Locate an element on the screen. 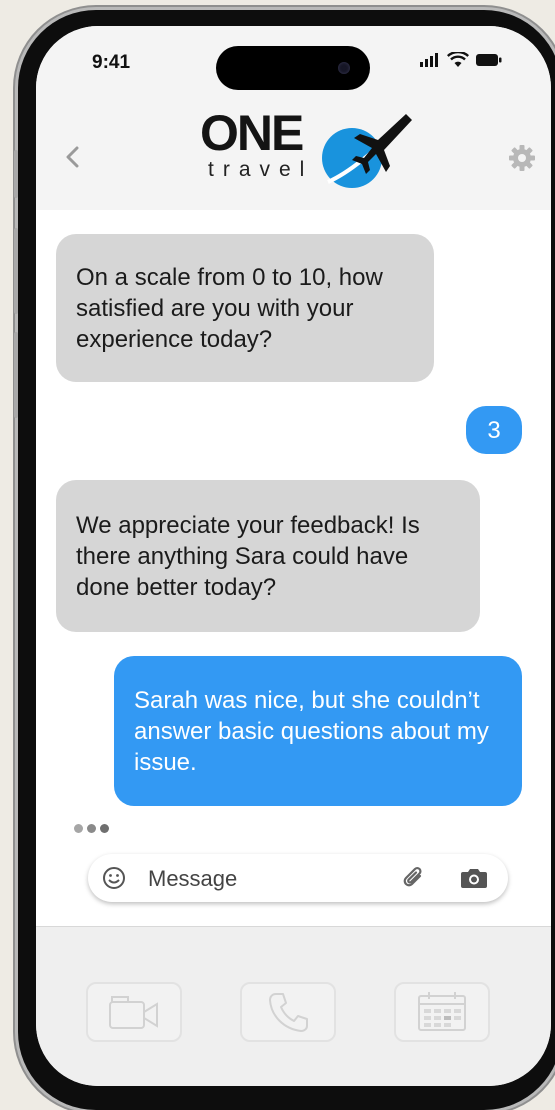 The height and width of the screenshot is (1110, 555). front-camera is located at coordinates (344, 68).